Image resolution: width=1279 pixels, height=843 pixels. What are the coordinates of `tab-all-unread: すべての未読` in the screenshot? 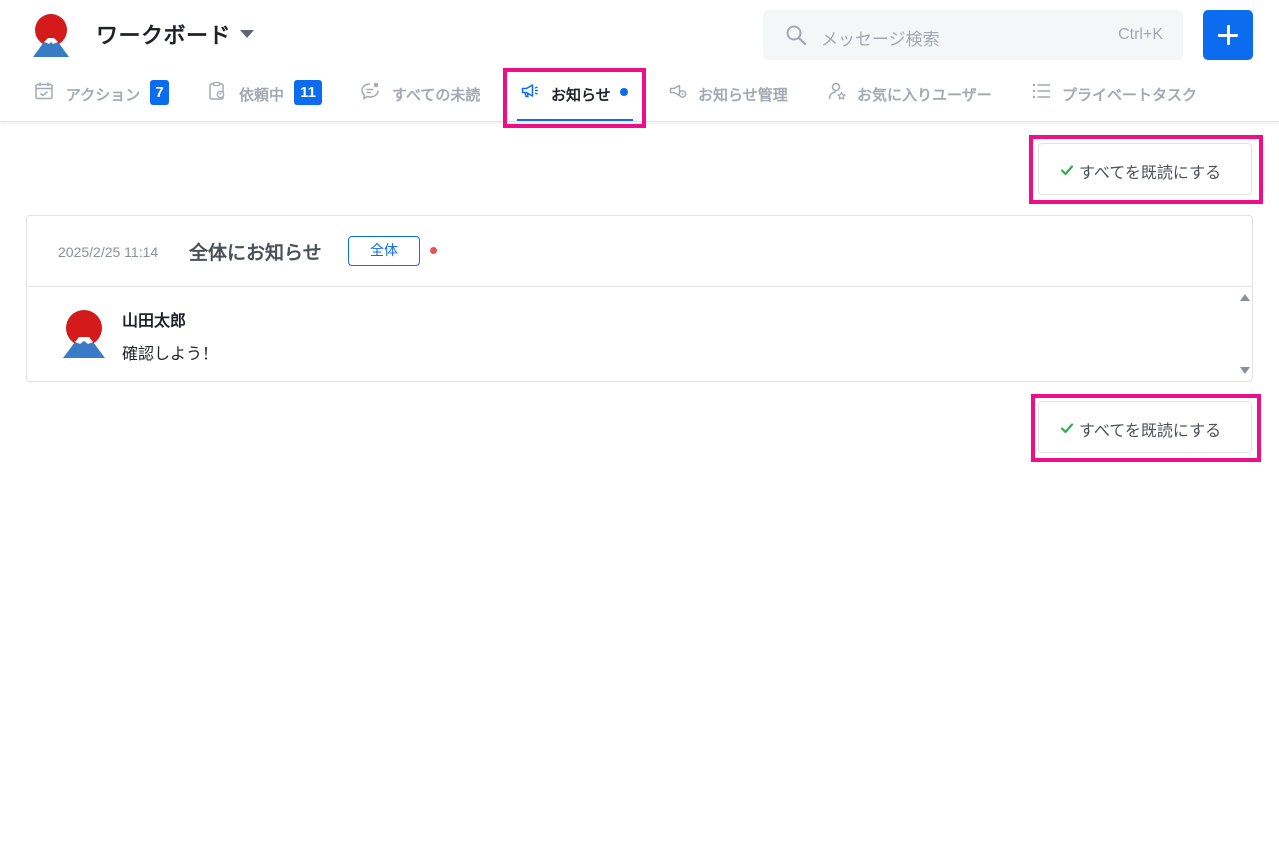 It's located at (425, 95).